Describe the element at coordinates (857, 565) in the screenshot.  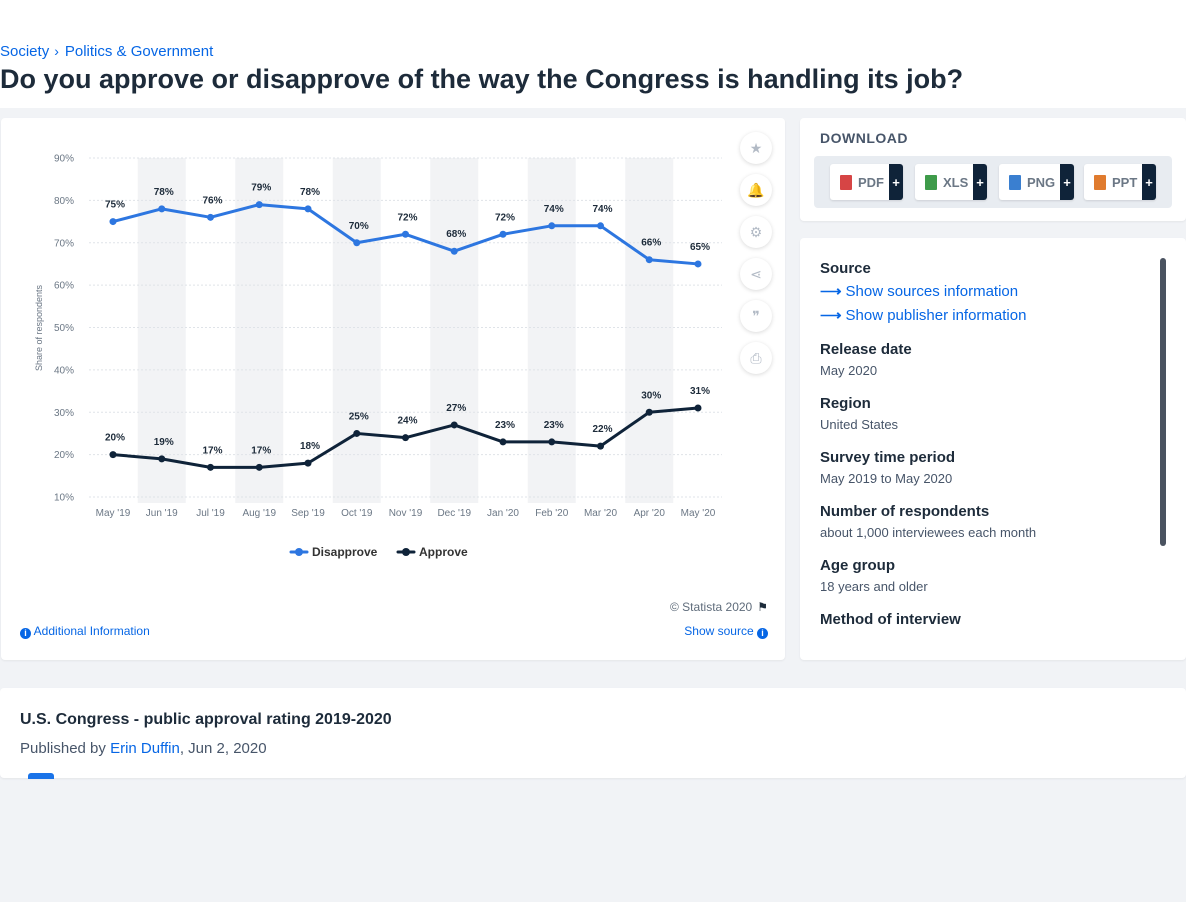
I see `age-group-heading: Age group` at that location.